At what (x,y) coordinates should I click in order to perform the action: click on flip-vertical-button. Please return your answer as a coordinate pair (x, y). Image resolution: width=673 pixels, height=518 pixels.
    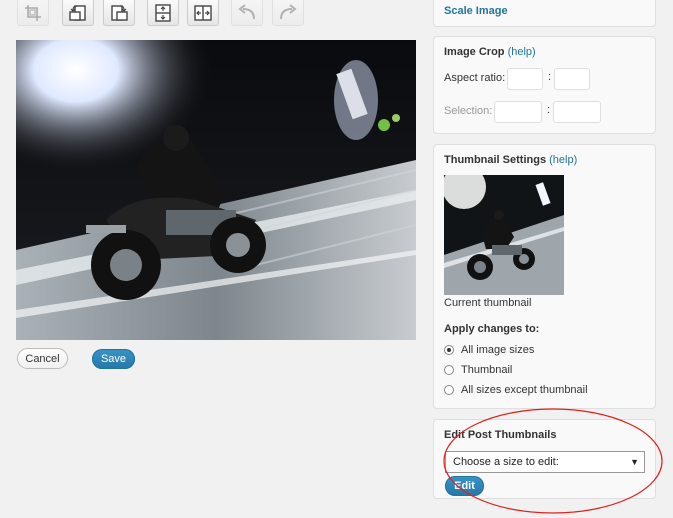
    Looking at the image, I should click on (163, 13).